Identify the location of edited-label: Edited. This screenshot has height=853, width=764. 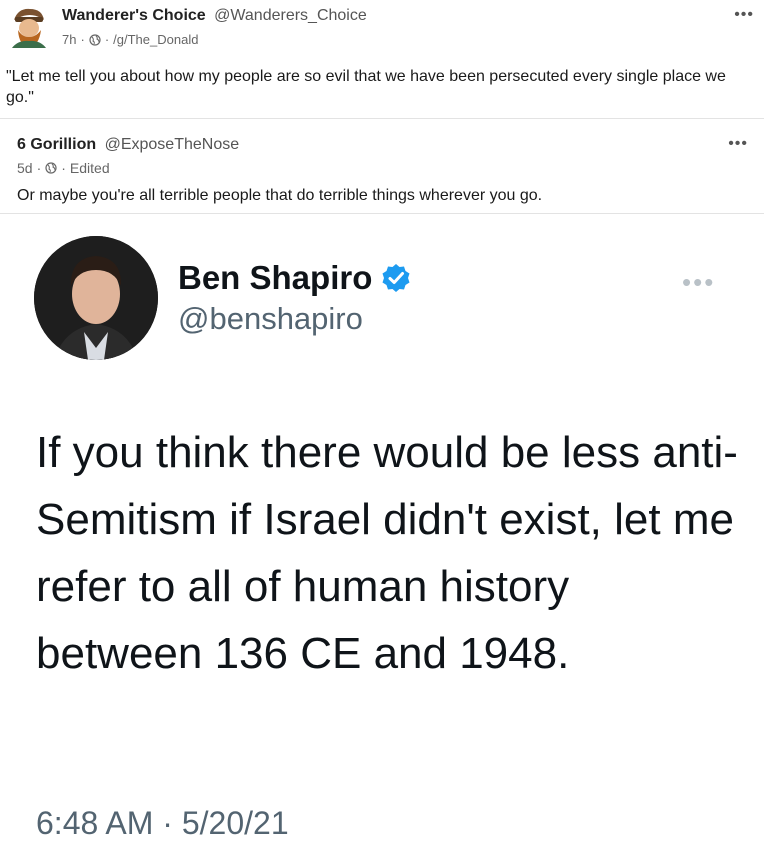
(89, 168).